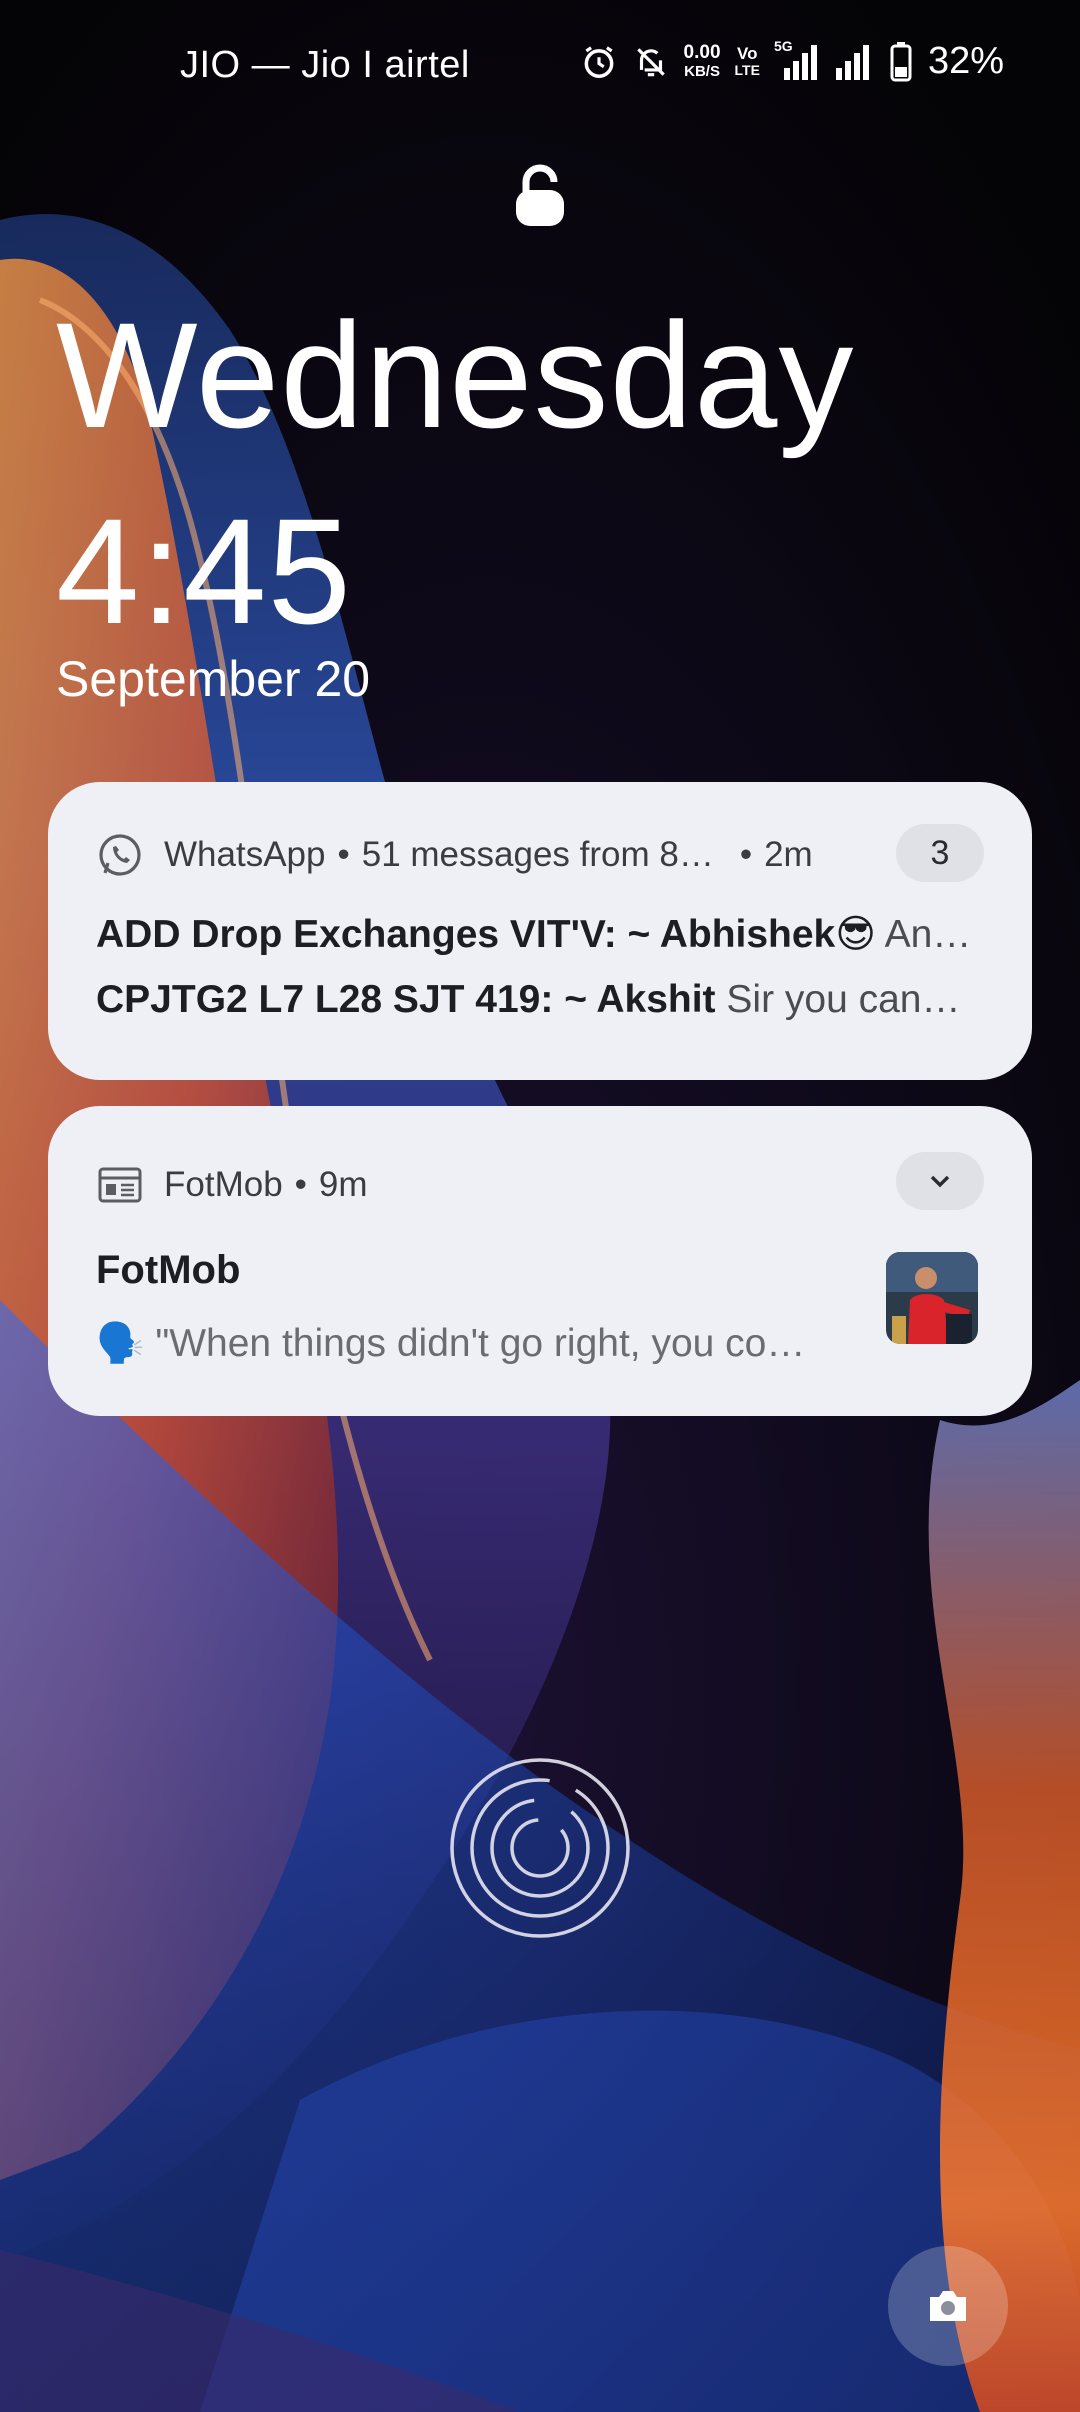  I want to click on message-count-badge: 3, so click(940, 853).